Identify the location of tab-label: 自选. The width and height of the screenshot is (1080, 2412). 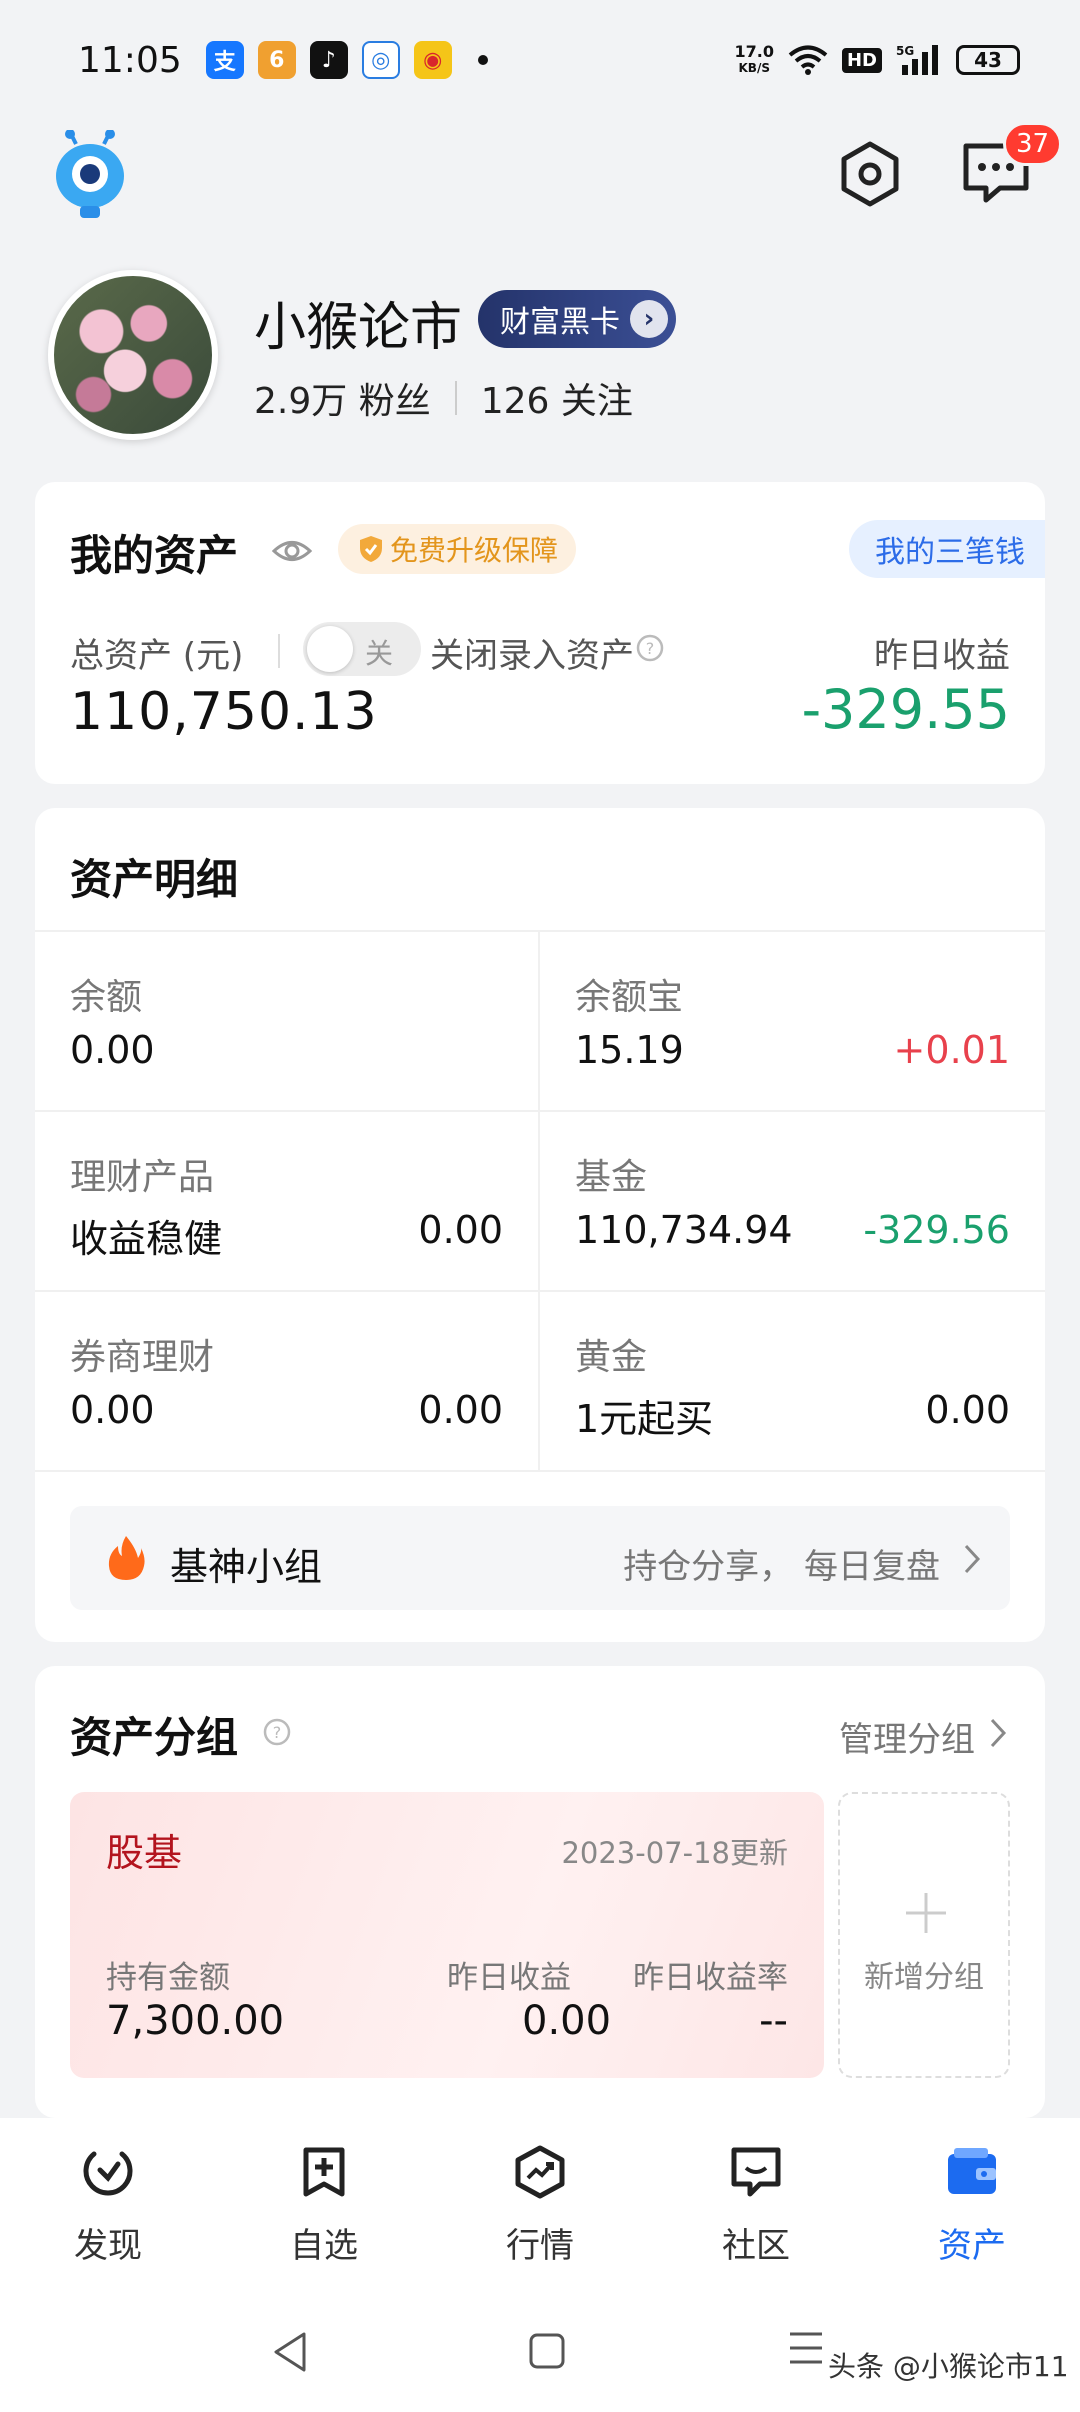
(324, 2246).